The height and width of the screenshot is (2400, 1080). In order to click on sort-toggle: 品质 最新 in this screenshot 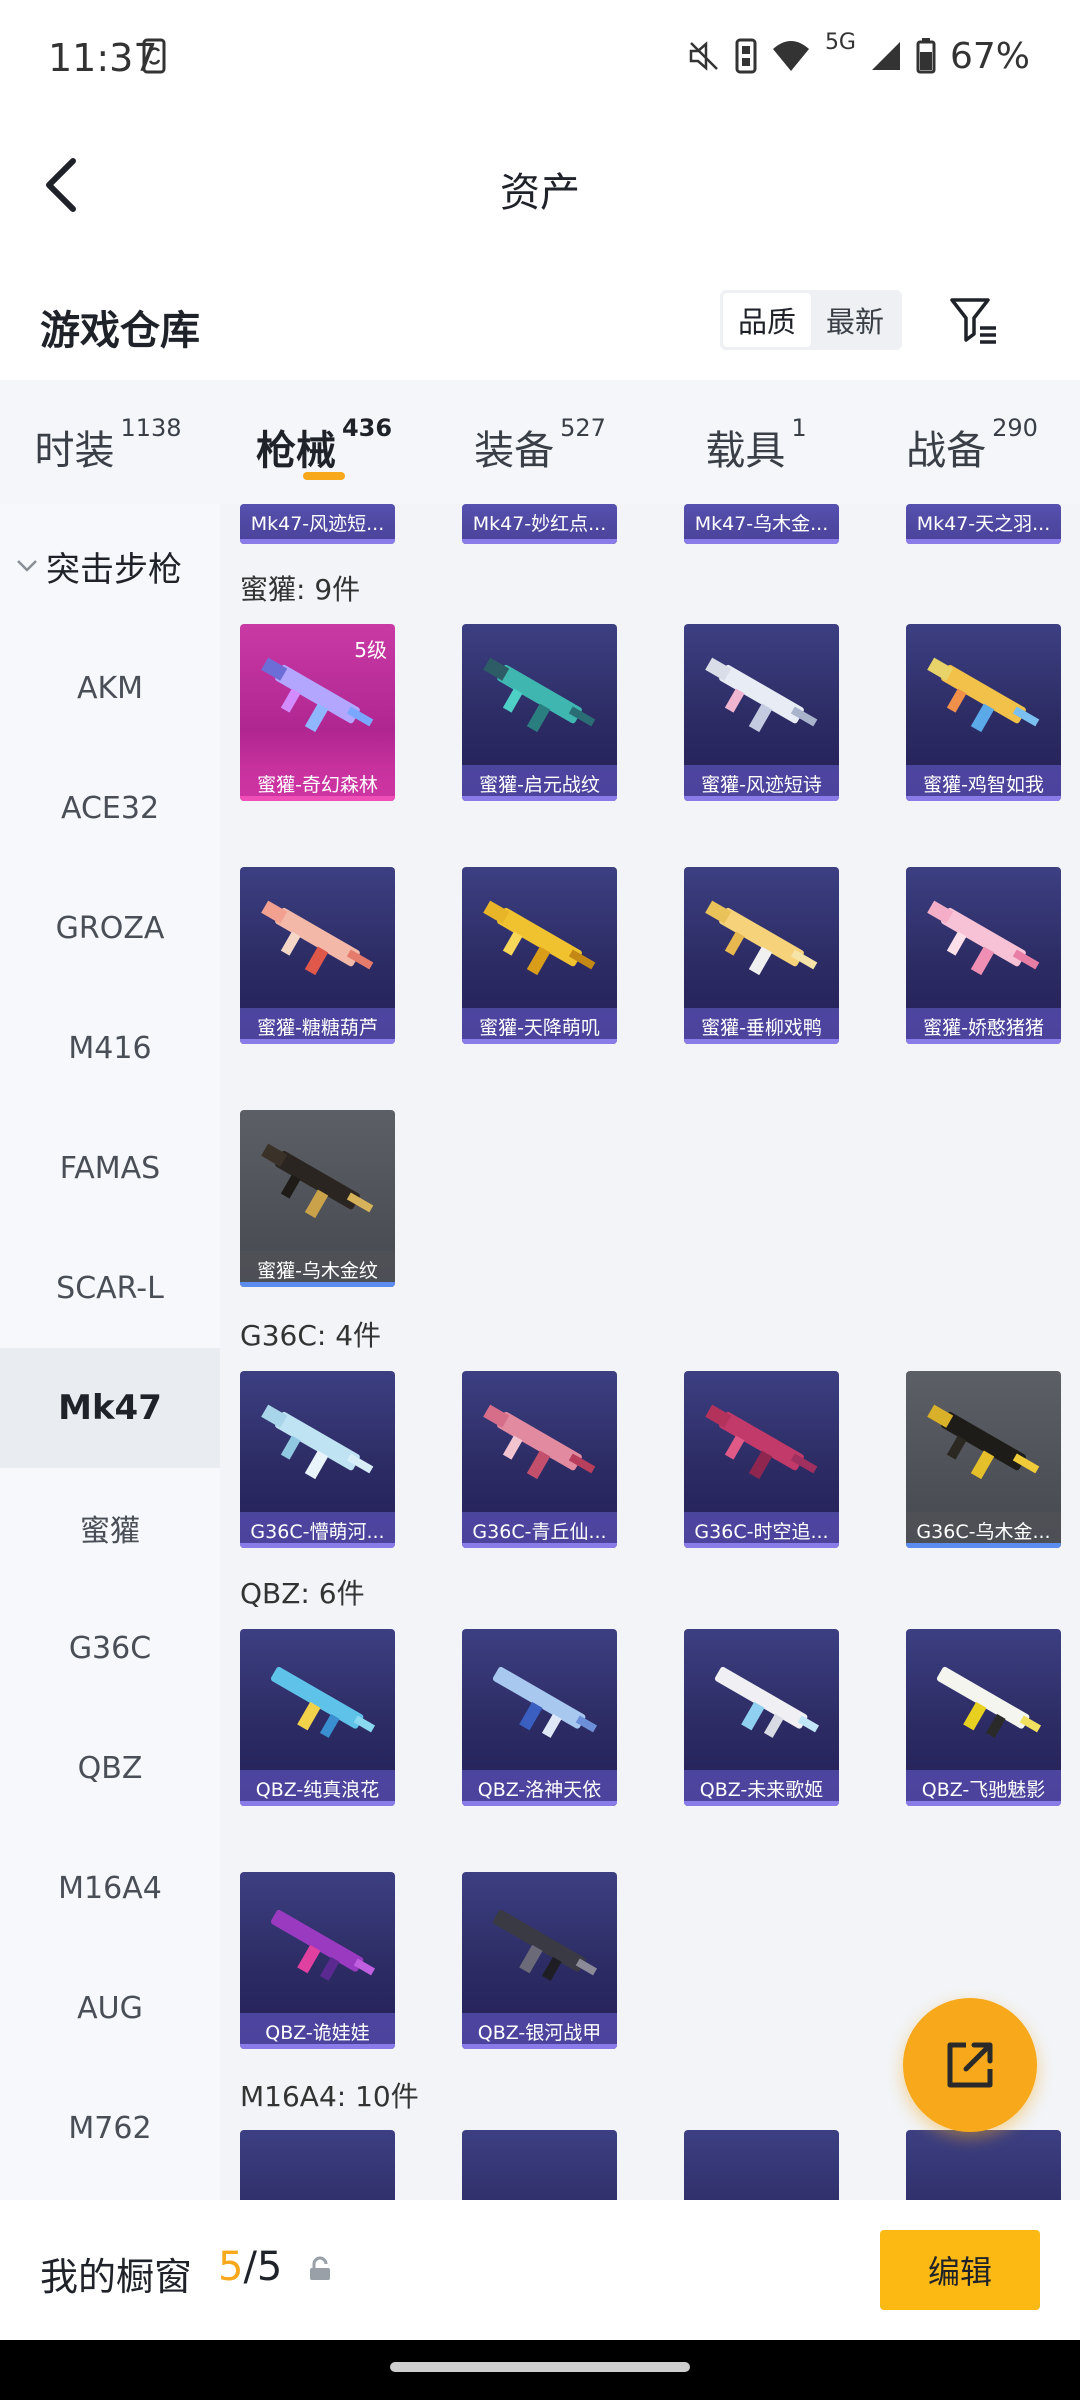, I will do `click(811, 320)`.